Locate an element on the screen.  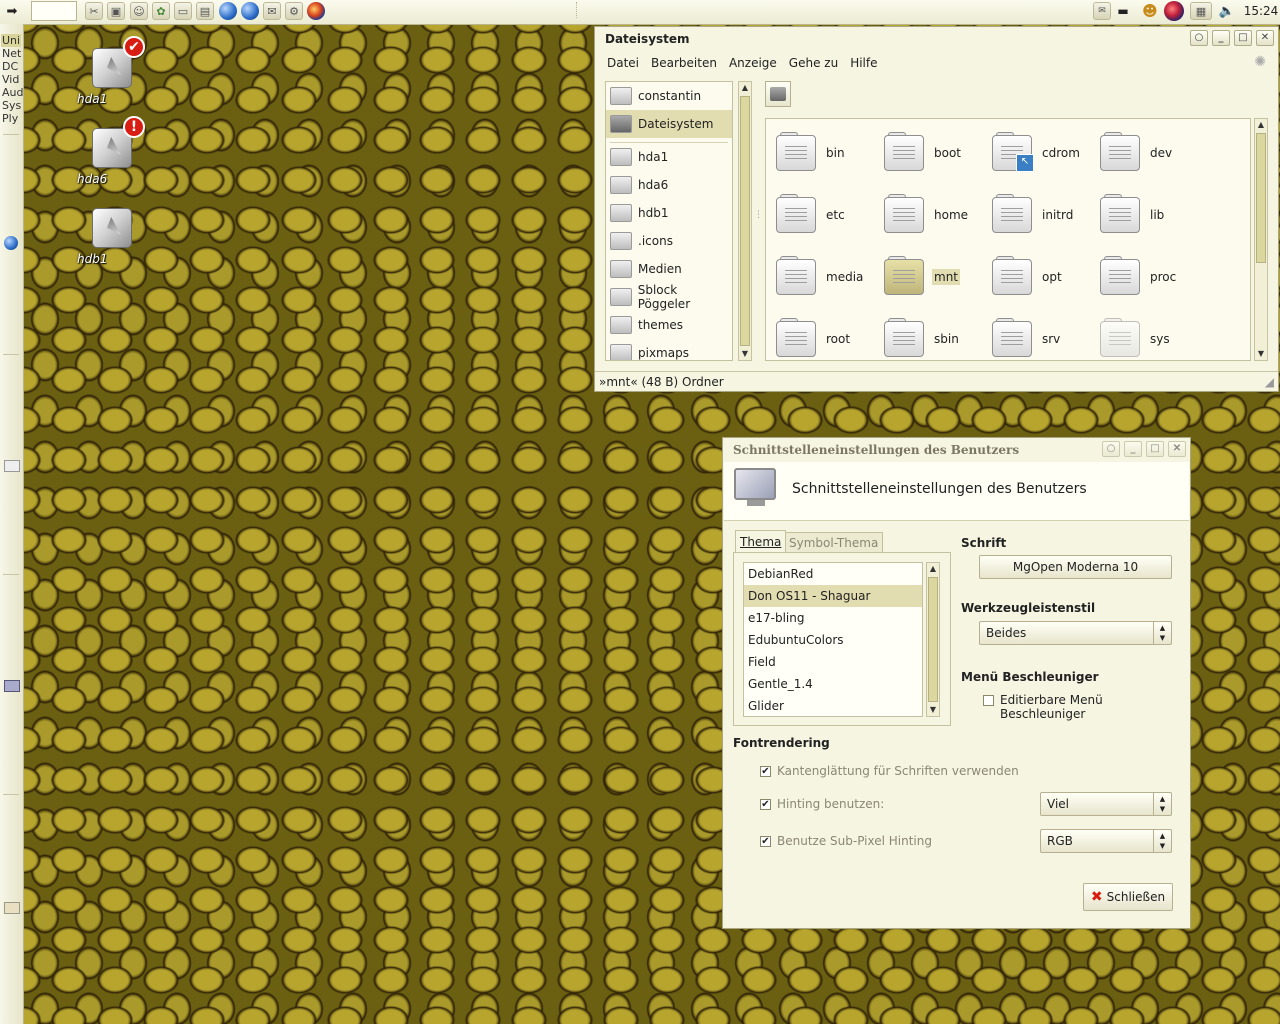
folder-media: media is located at coordinates (824, 277).